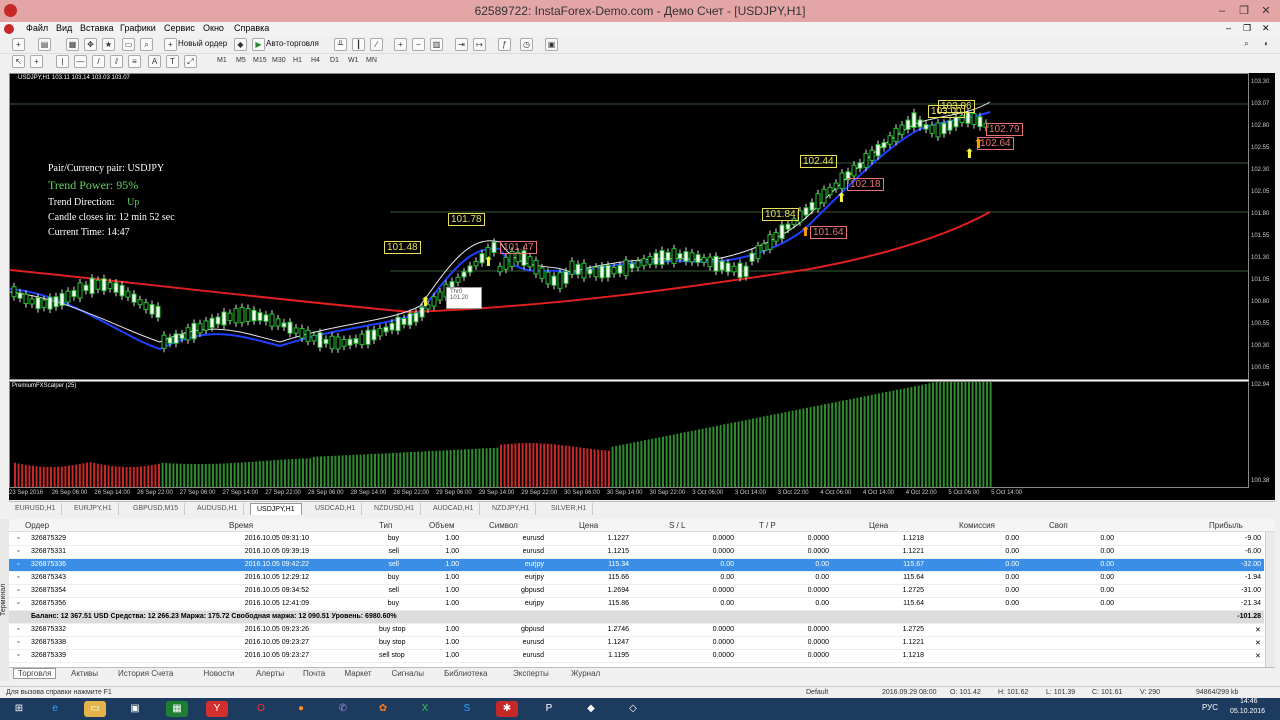 This screenshot has height=720, width=1280. What do you see at coordinates (315, 60) in the screenshot?
I see `timeframe-h4: H4` at bounding box center [315, 60].